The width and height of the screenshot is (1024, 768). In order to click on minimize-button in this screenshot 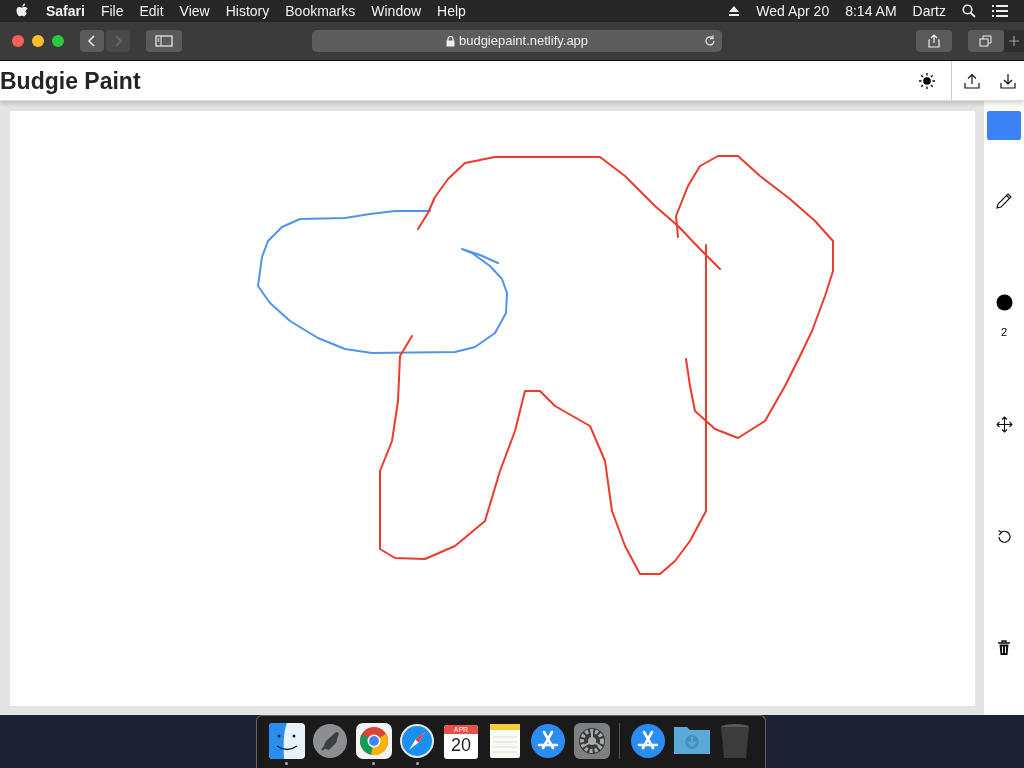, I will do `click(37, 41)`.